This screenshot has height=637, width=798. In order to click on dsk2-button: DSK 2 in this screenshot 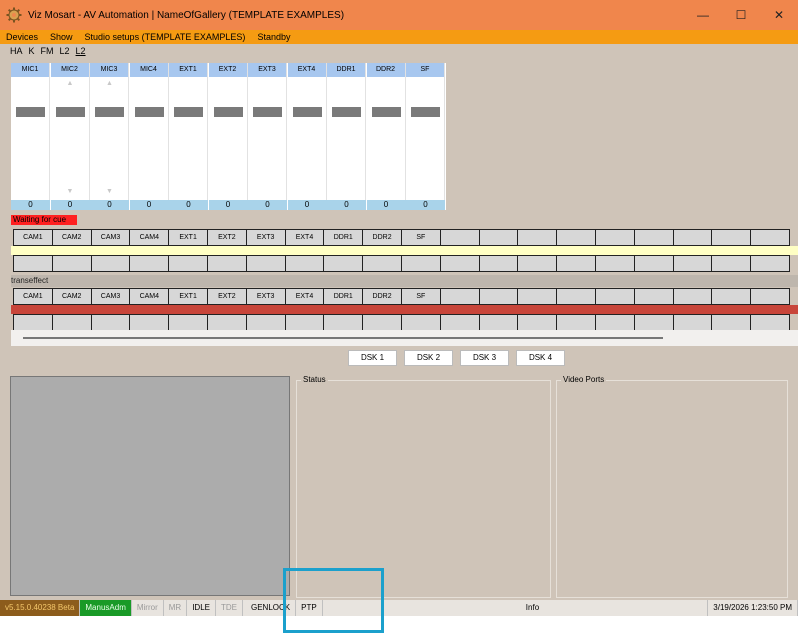, I will do `click(428, 358)`.